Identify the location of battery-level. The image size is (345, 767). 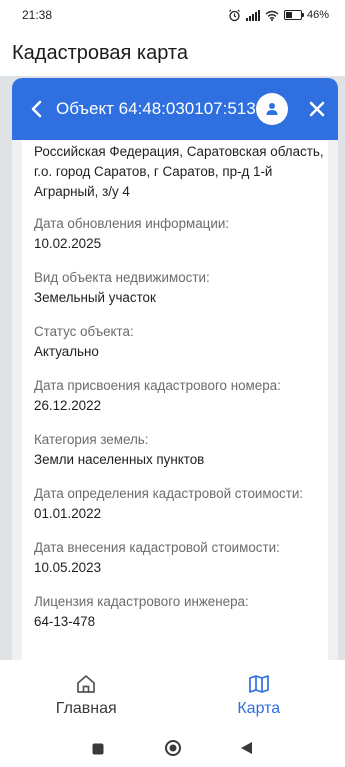
(289, 15).